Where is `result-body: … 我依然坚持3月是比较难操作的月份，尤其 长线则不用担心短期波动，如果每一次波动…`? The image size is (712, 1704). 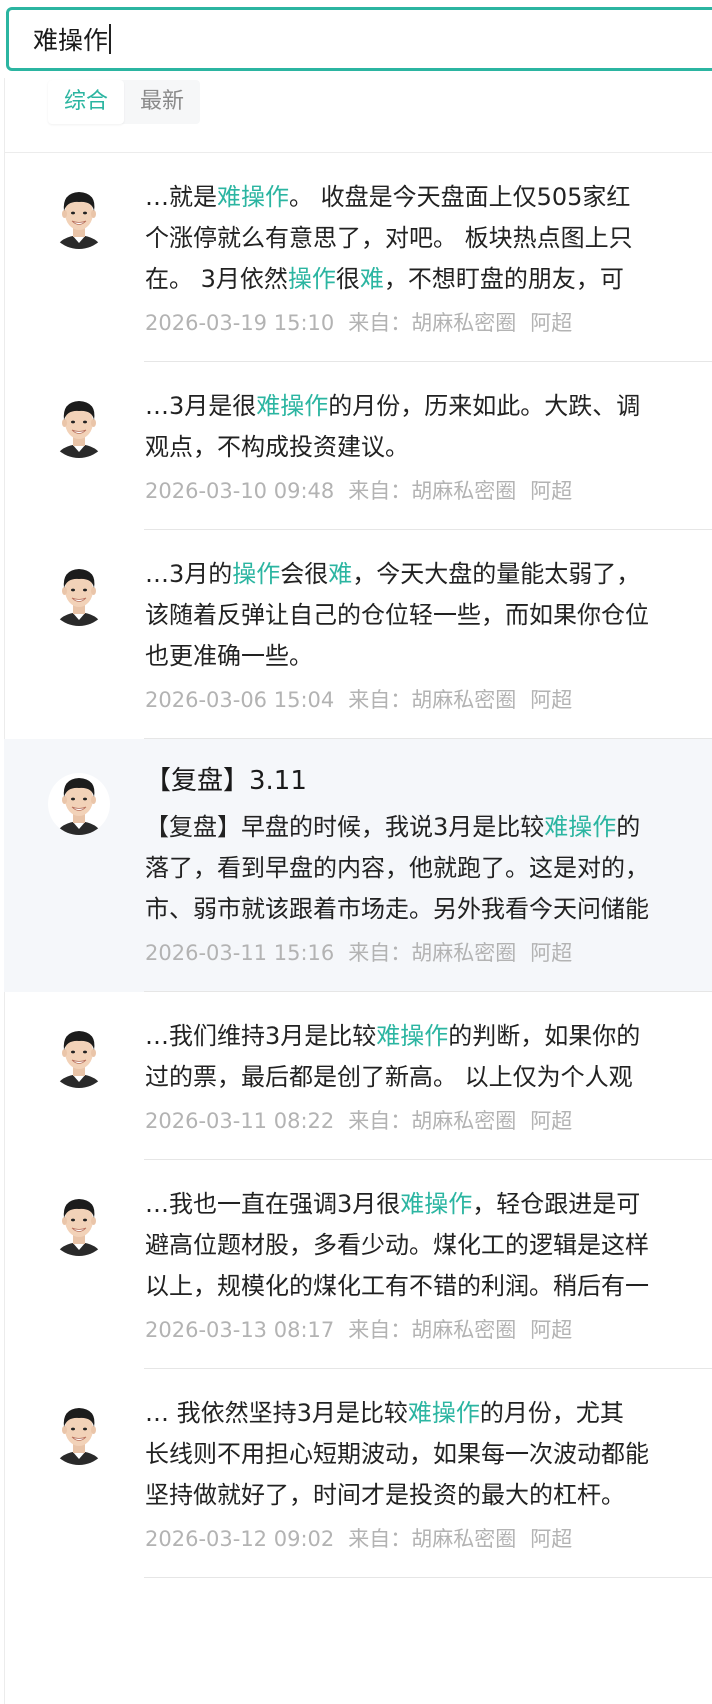
result-body: … 我依然坚持3月是比较难操作的月份，尤其 长线则不用担心短期波动，如果每一次波动… is located at coordinates (428, 1473).